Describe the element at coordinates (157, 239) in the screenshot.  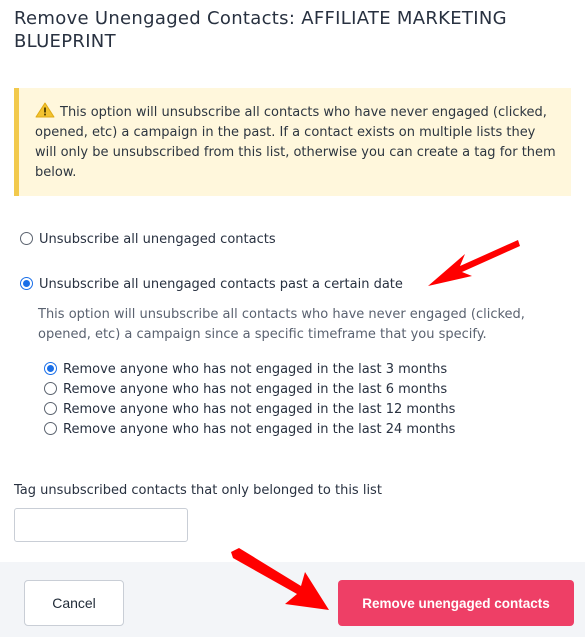
I see `option-unsubscribe-all-label: Unsubscribe all unengaged contacts` at that location.